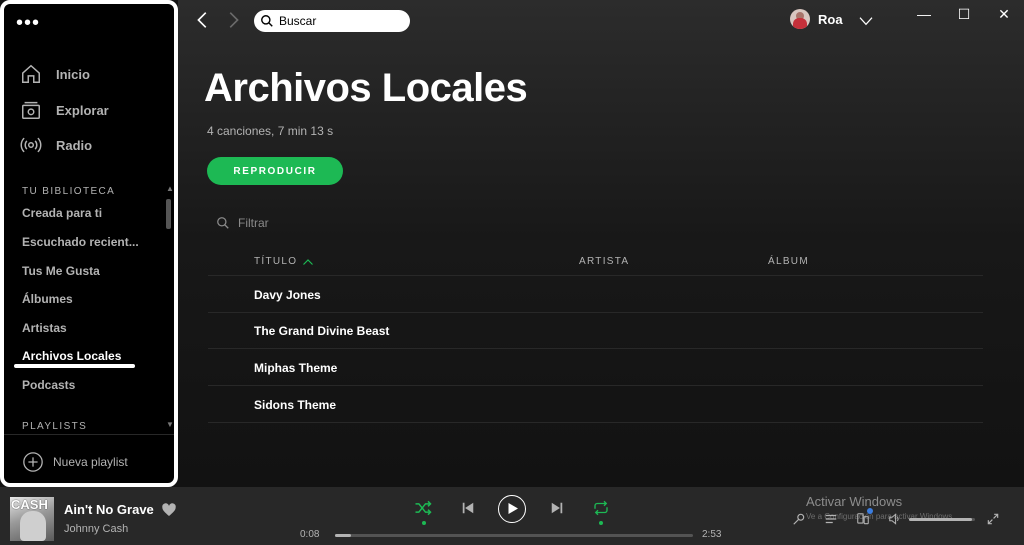 Image resolution: width=1024 pixels, height=545 pixels. I want to click on page-meta: 4 canciones, 7 min 13 s, so click(270, 131).